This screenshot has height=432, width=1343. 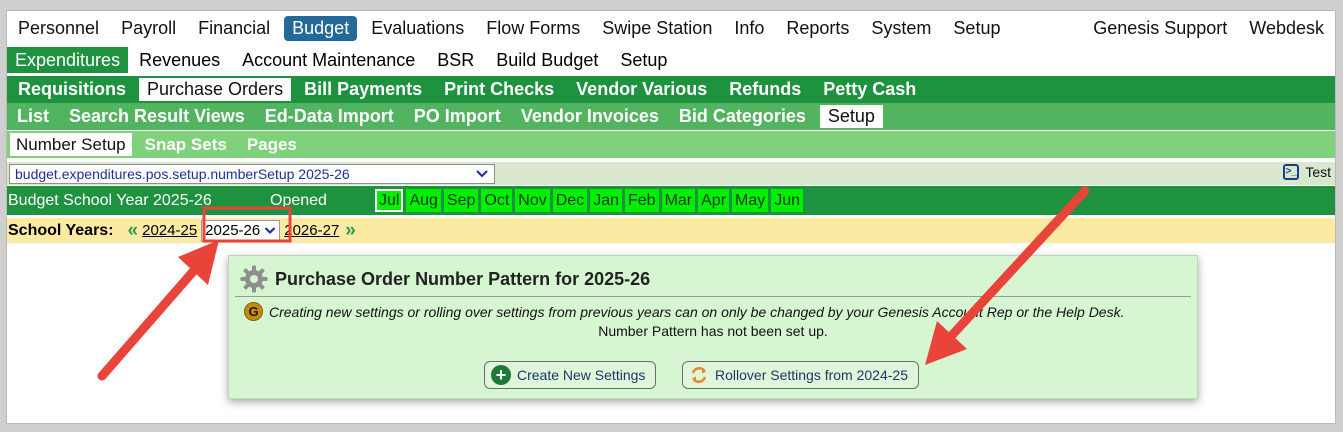 I want to click on test-button: >_ Test, so click(x=1307, y=172).